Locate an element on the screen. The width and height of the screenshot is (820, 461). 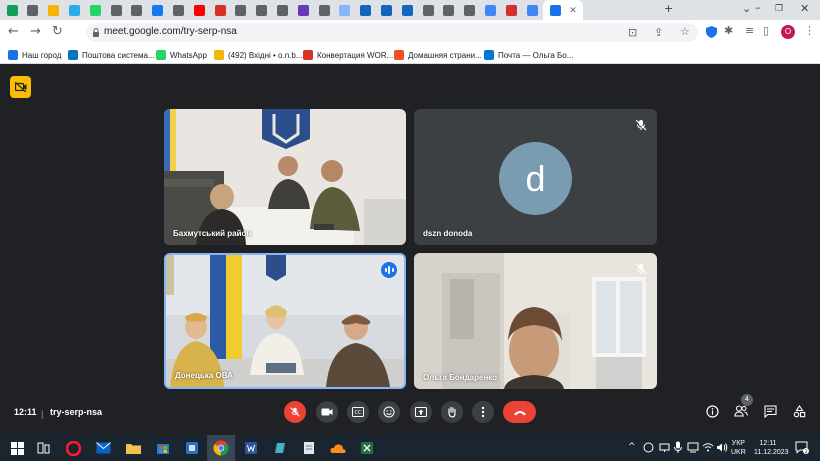
profile-avatar: O is located at coordinates (788, 32).